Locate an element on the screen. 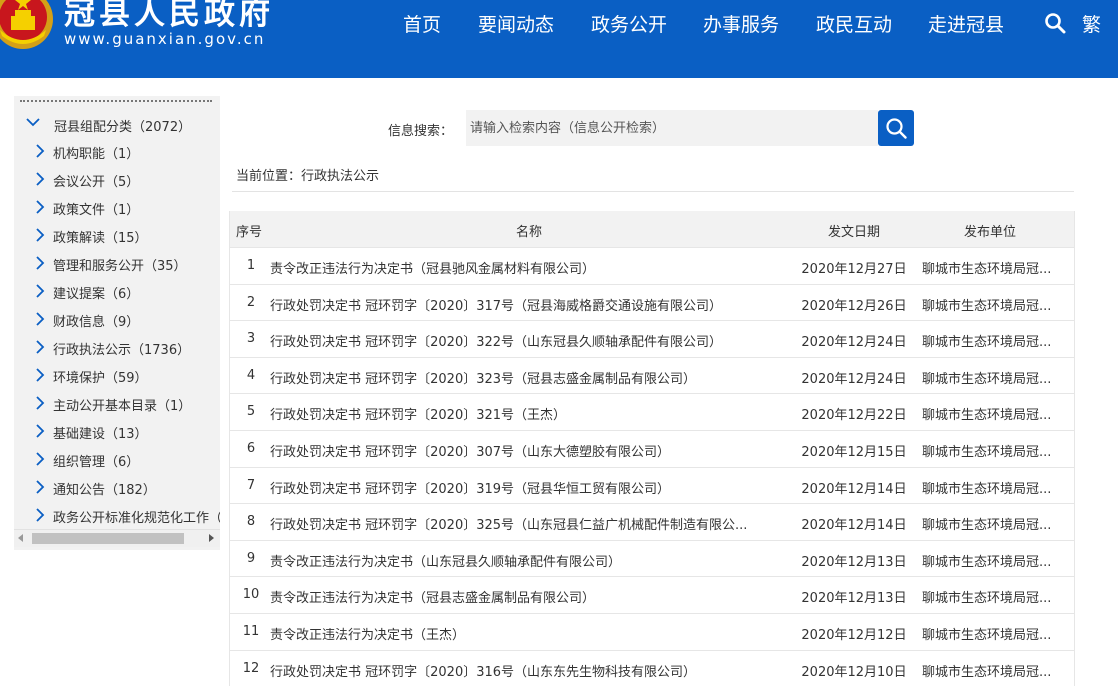 This screenshot has width=1118, height=697. sidebar-item-label: 管理和服务公开（35） is located at coordinates (120, 266).